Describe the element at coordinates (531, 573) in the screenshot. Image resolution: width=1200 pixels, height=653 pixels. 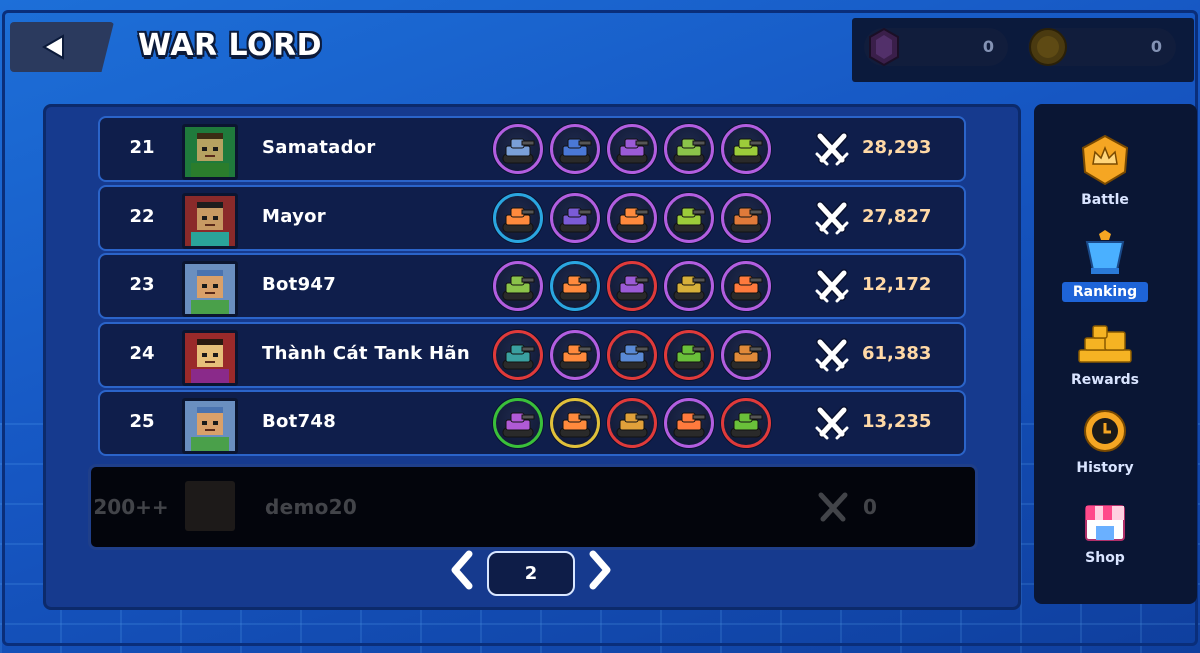
I see `page-number: 2` at that location.